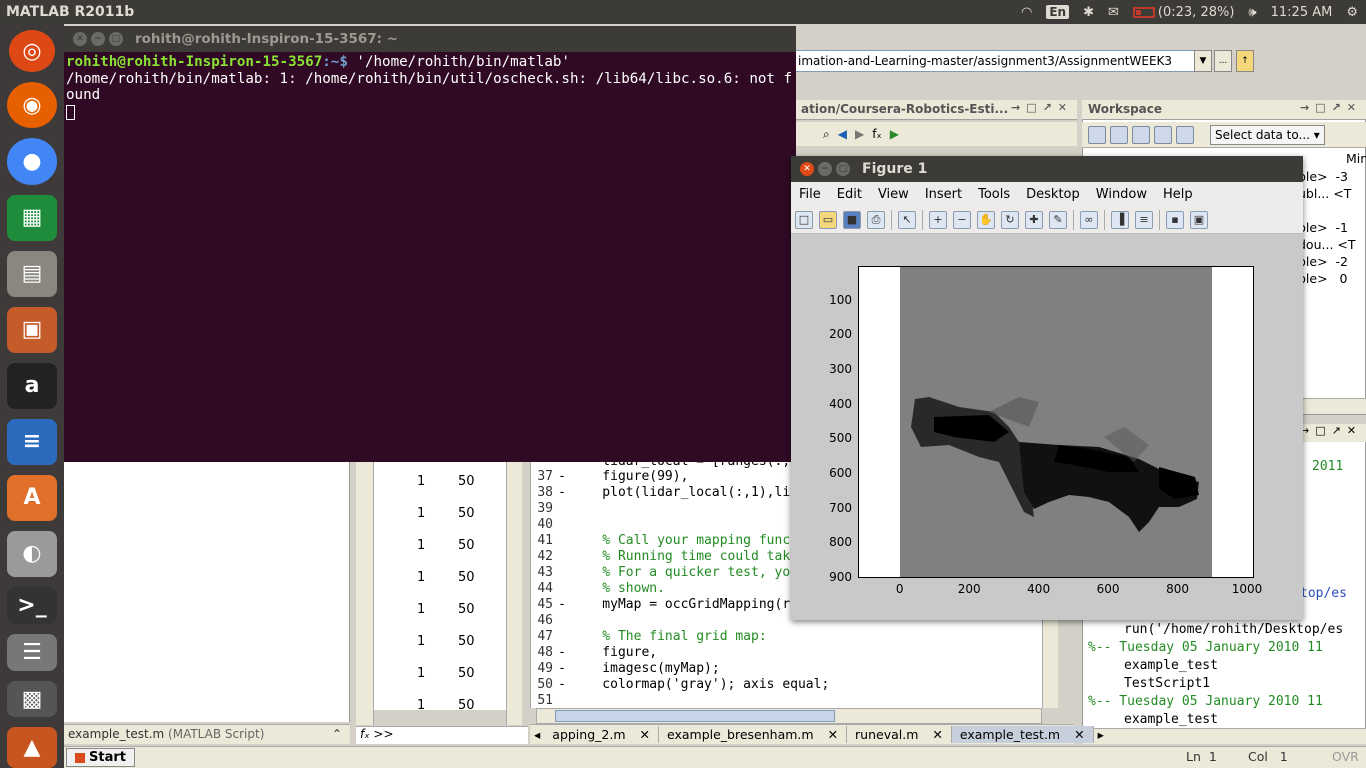 The image size is (1366, 768). Describe the element at coordinates (1101, 734) in the screenshot. I see `tab-scroll-right-icon: ▸` at that location.